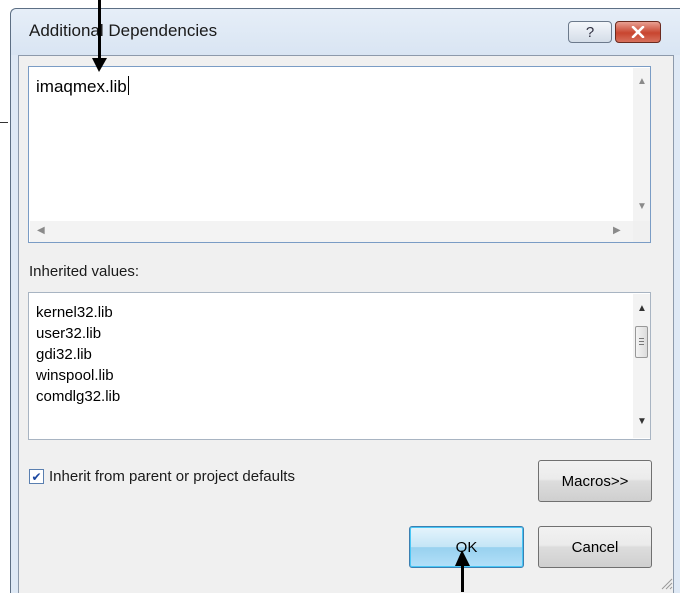  I want to click on title-bar: Additional Dependencies ?, so click(345, 32).